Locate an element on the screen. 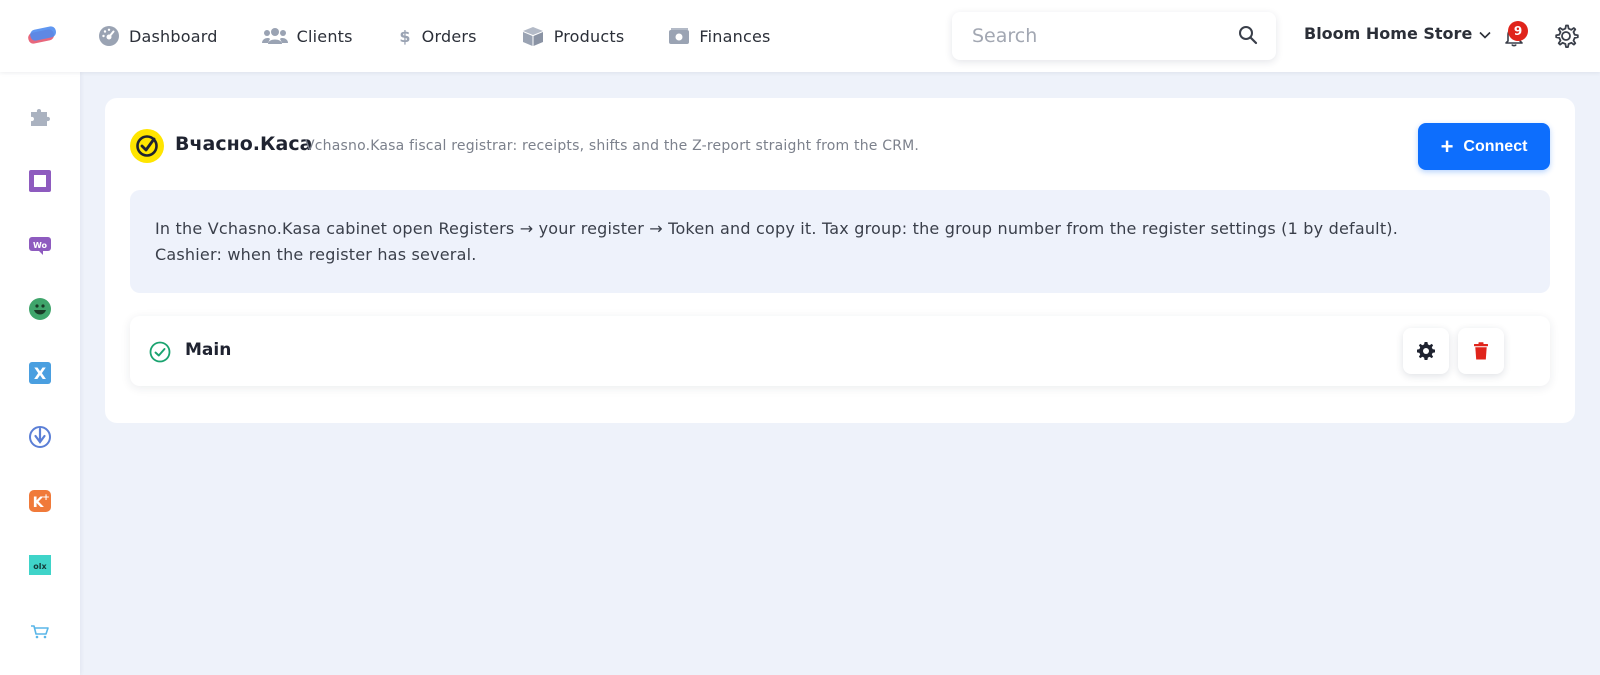  smile-app-icon is located at coordinates (40, 309).